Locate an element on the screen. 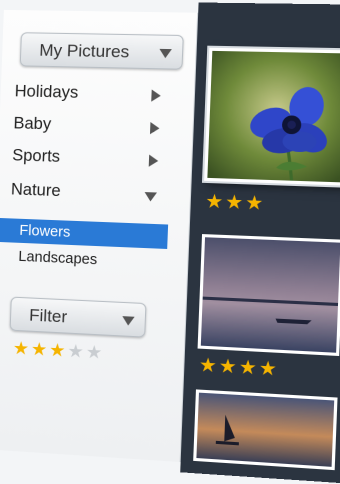 The width and height of the screenshot is (340, 484). my-pictures-dropdown: My Pictures is located at coordinates (102, 51).